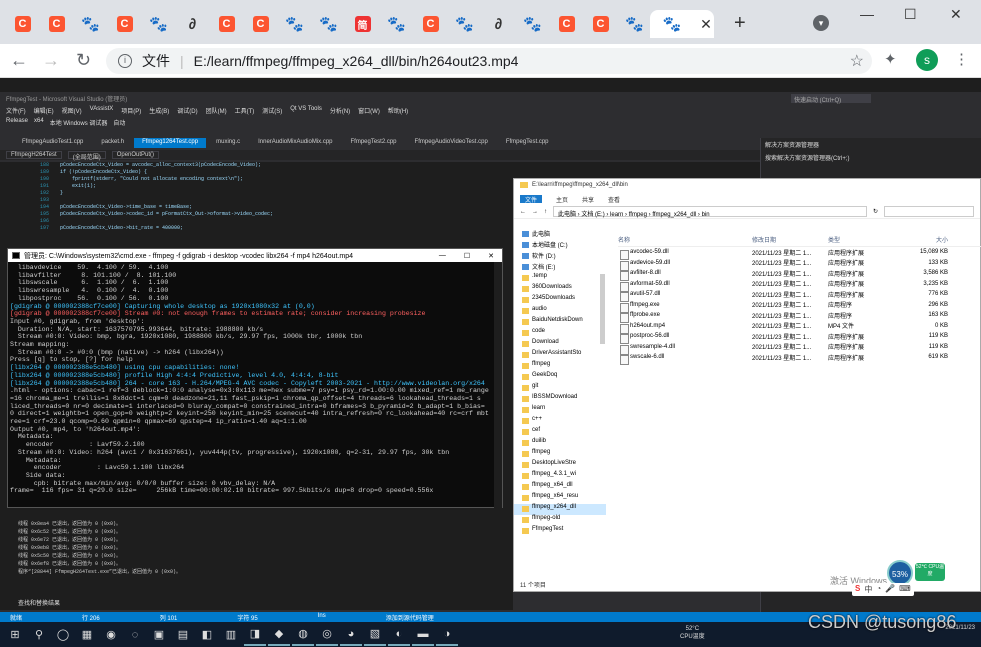  What do you see at coordinates (79, 122) in the screenshot?
I see `vs-toolbar-dropdown: 本地 Windows 调试器` at bounding box center [79, 122].